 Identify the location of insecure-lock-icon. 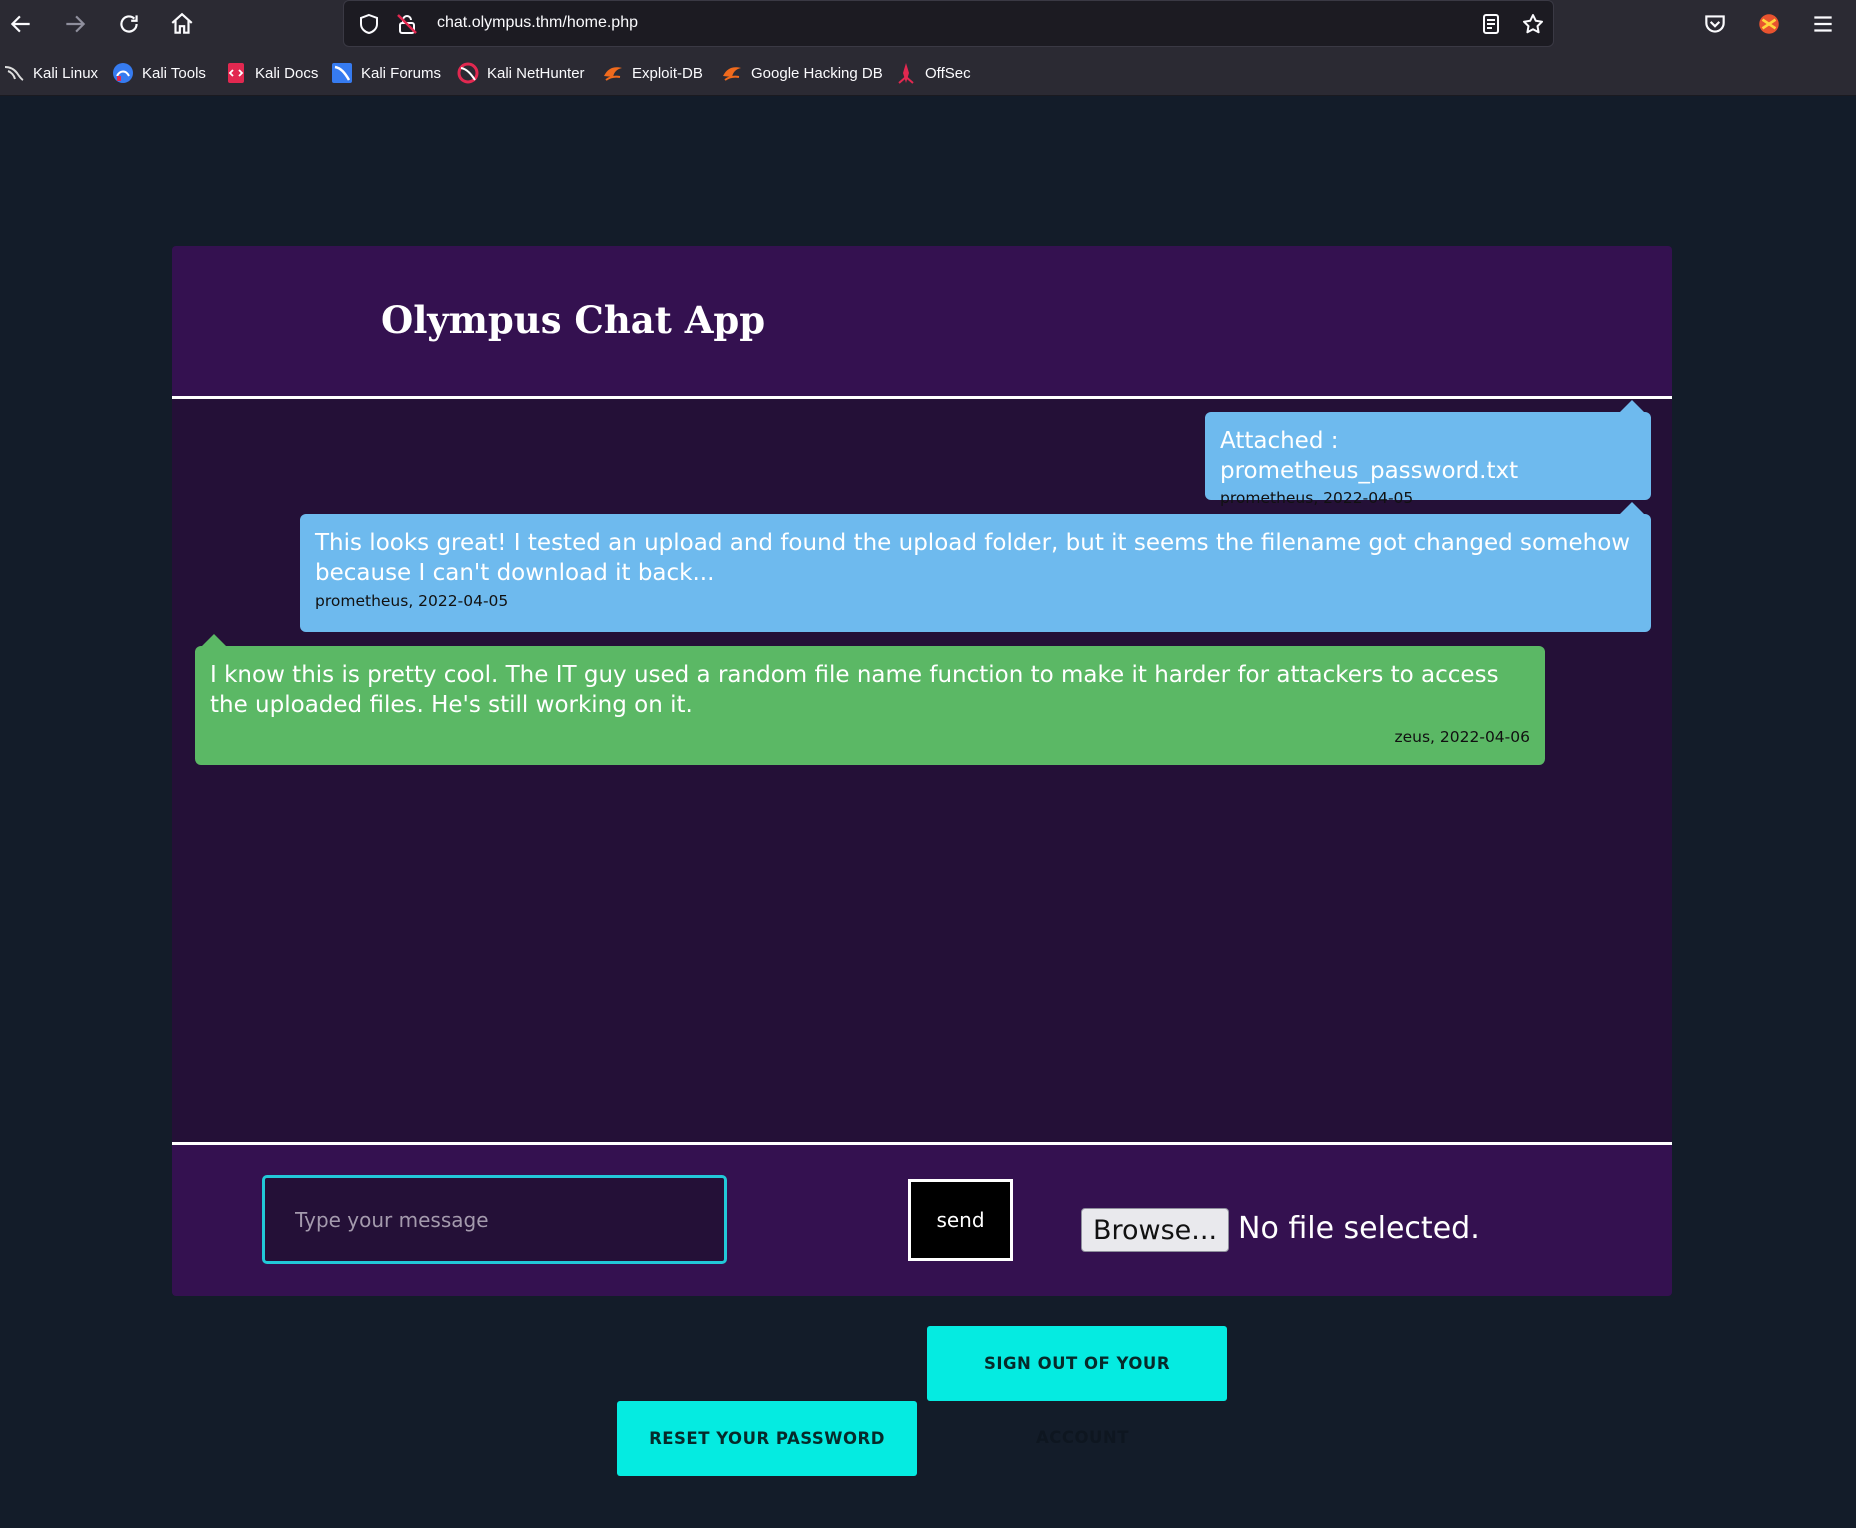
(407, 24).